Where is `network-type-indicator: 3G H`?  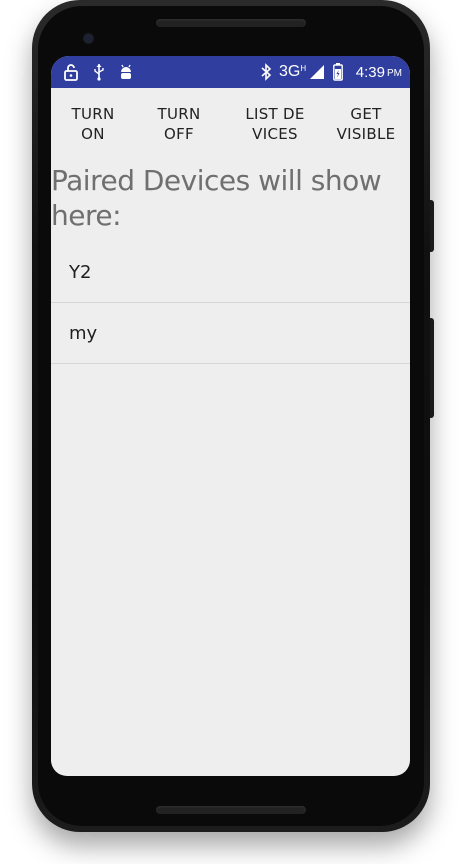
network-type-indicator: 3G H is located at coordinates (292, 72).